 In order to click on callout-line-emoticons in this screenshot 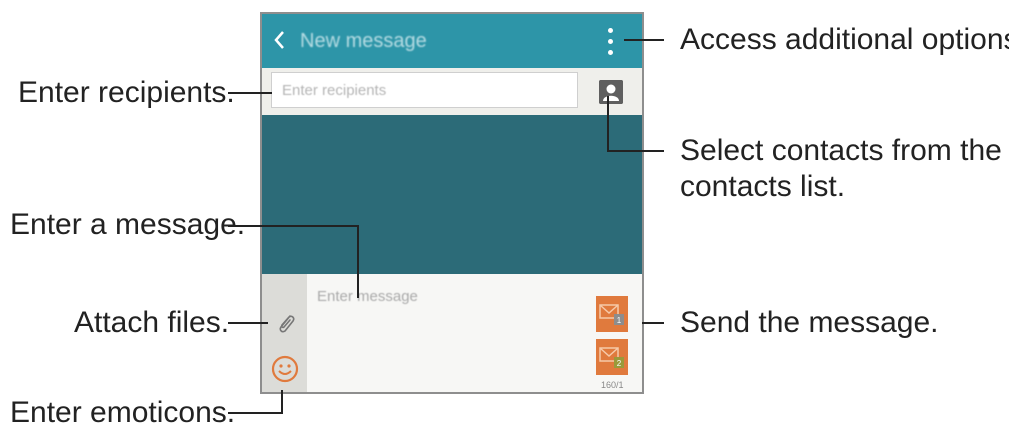, I will do `click(255, 402)`.